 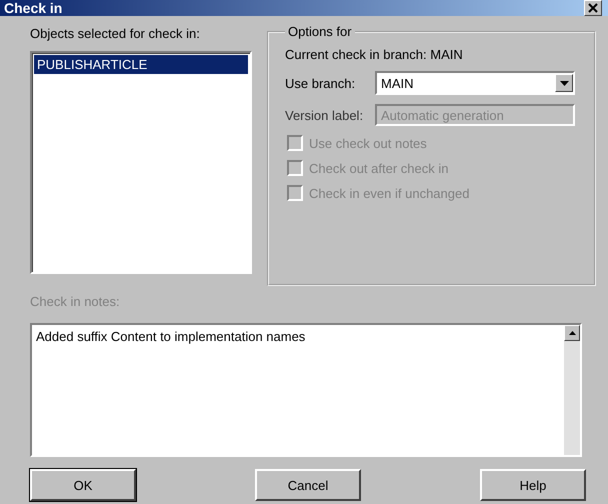 I want to click on scroll-up-icon, so click(x=572, y=333).